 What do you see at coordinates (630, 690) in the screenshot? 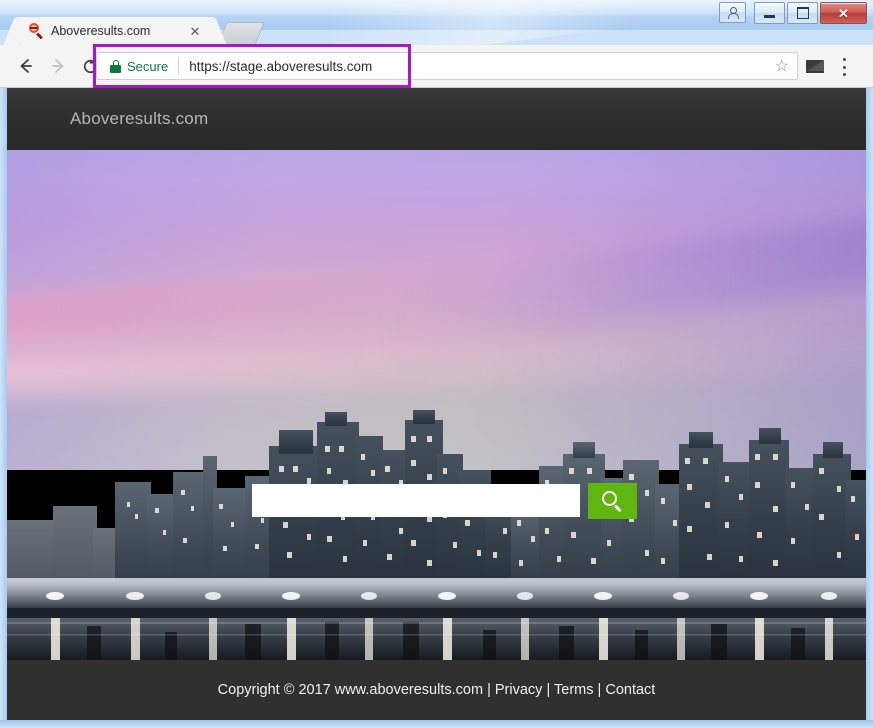
I see `footer-link-contact: Contact` at bounding box center [630, 690].